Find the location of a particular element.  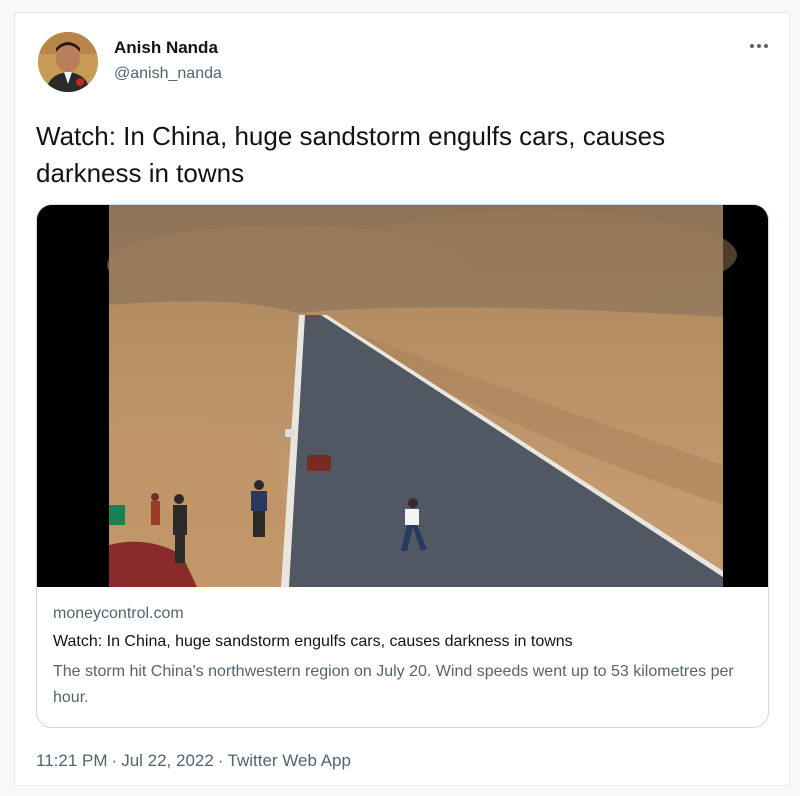

tweet-date: Jul 22, 2022 is located at coordinates (167, 760).